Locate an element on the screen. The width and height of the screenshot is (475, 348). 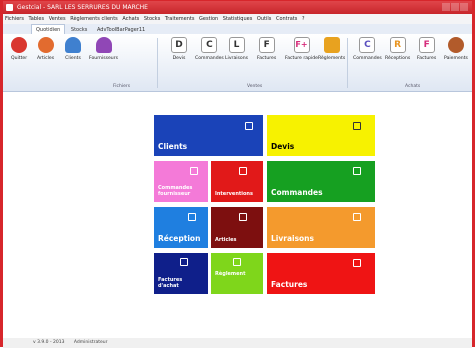
group-label-ventes: Ventes is located at coordinates (255, 86).